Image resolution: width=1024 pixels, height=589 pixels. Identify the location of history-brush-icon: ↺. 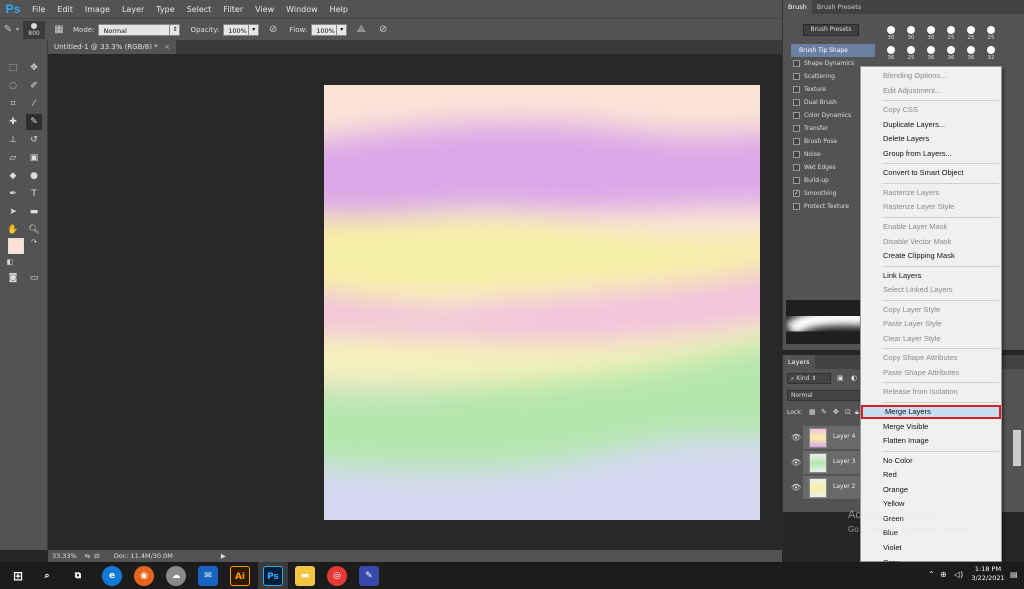
(34, 140).